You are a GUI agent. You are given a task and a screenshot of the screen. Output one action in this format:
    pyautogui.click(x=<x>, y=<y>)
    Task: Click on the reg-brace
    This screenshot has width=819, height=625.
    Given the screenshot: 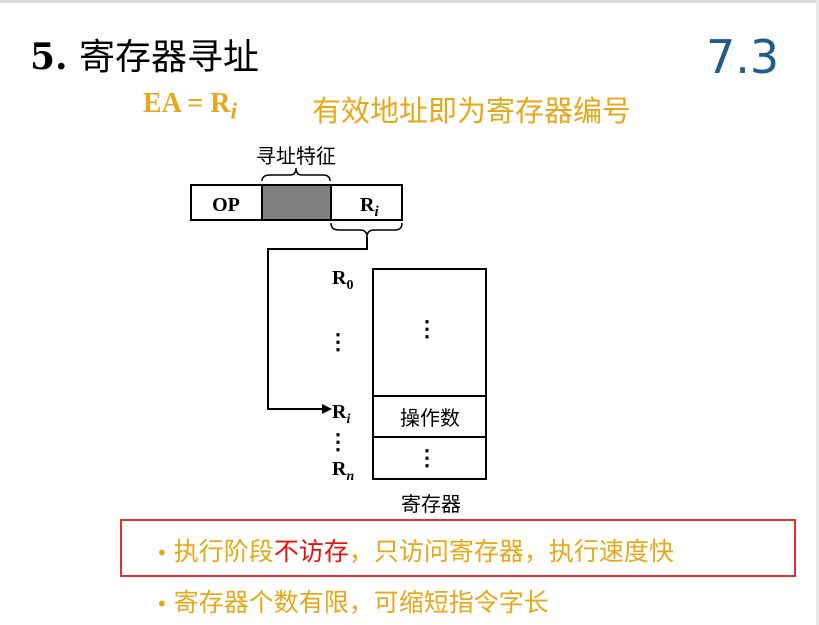 What is the action you would take?
    pyautogui.click(x=366, y=230)
    